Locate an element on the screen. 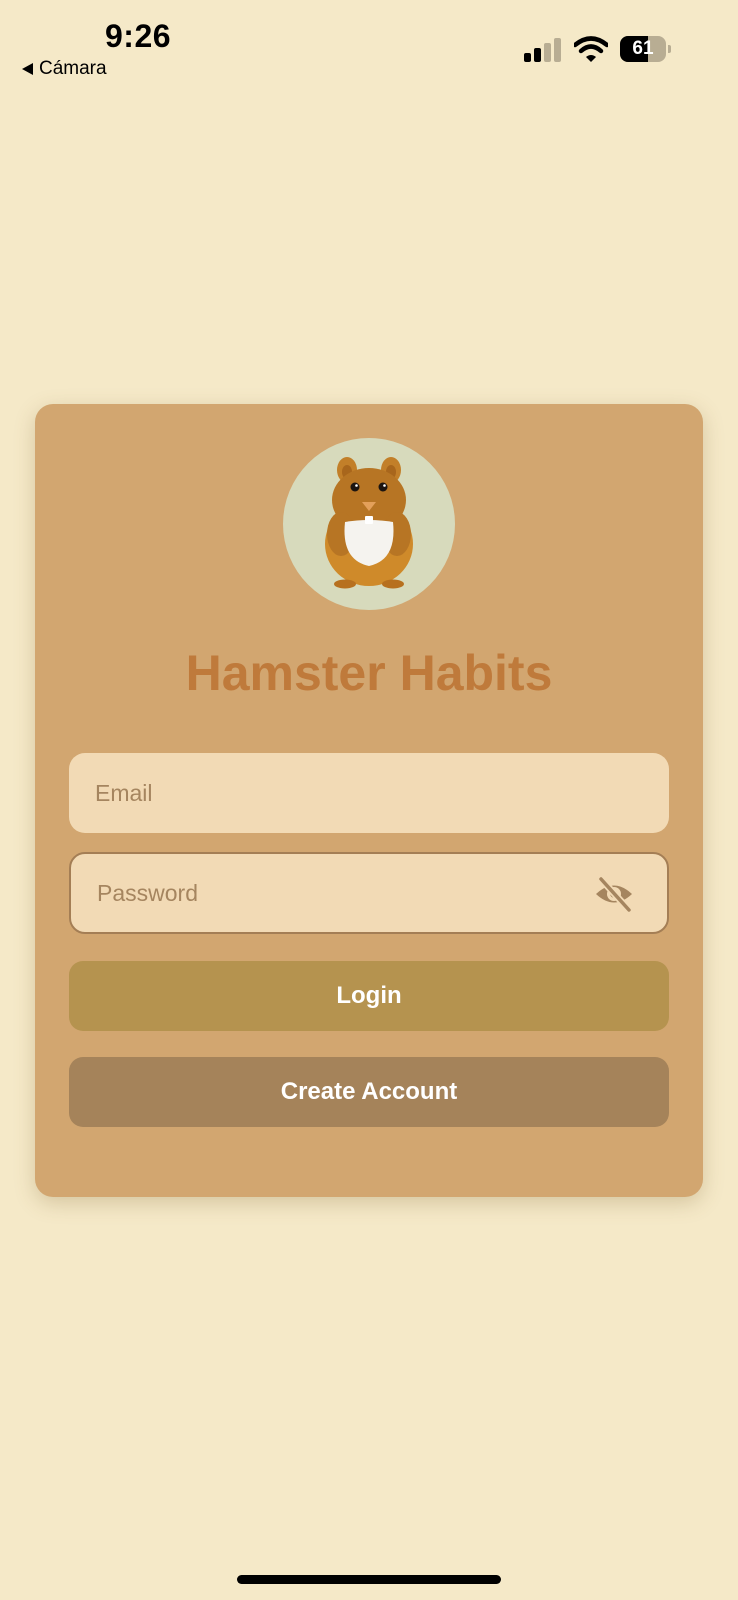 The image size is (738, 1600). password-field: Password is located at coordinates (369, 893).